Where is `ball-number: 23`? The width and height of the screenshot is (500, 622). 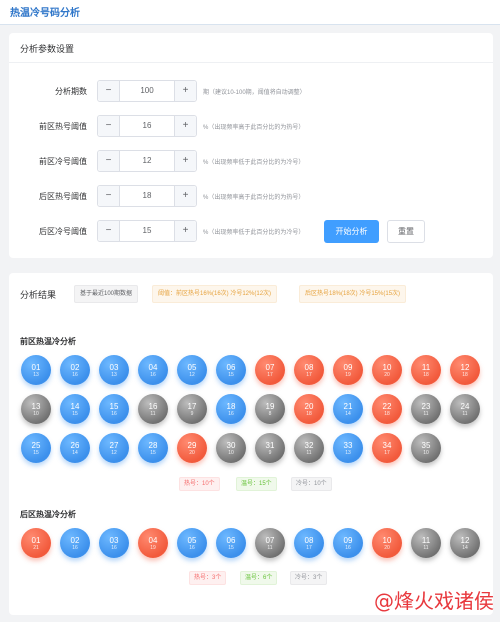 ball-number: 23 is located at coordinates (426, 406).